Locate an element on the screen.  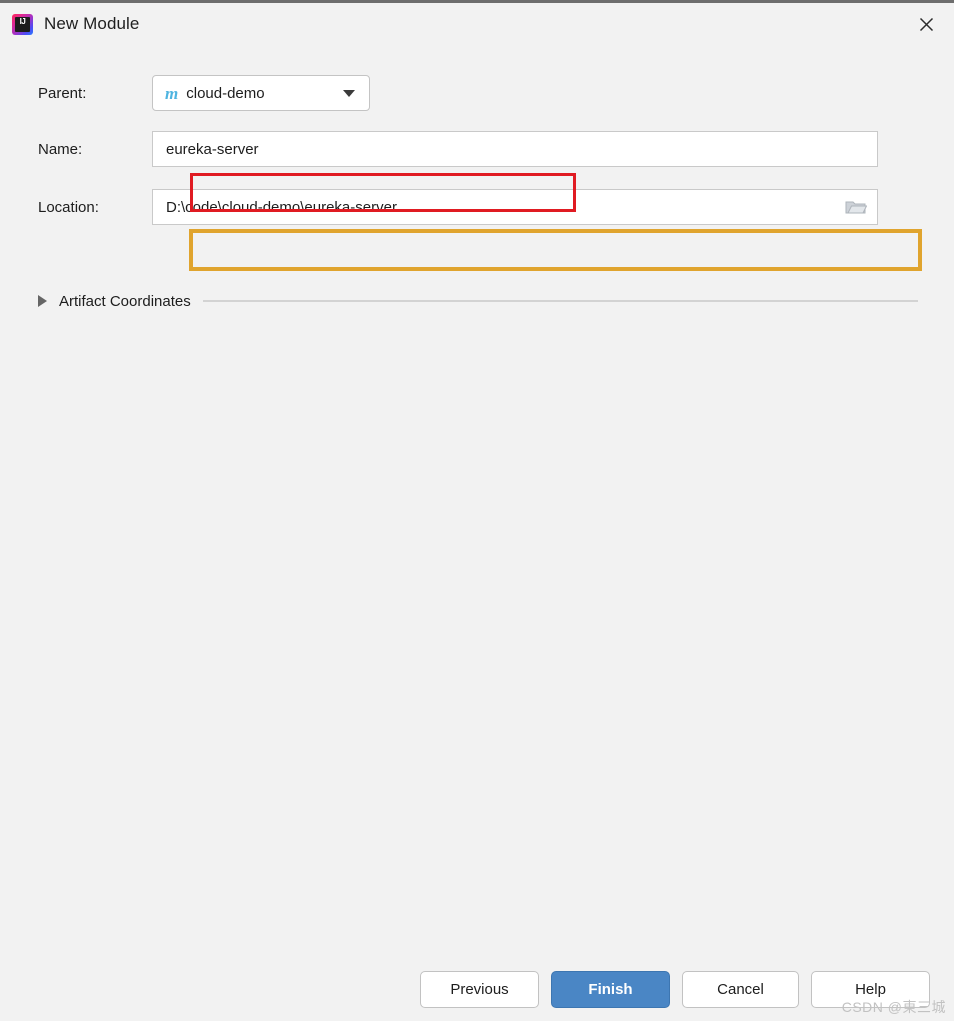
section-divider is located at coordinates (560, 301).